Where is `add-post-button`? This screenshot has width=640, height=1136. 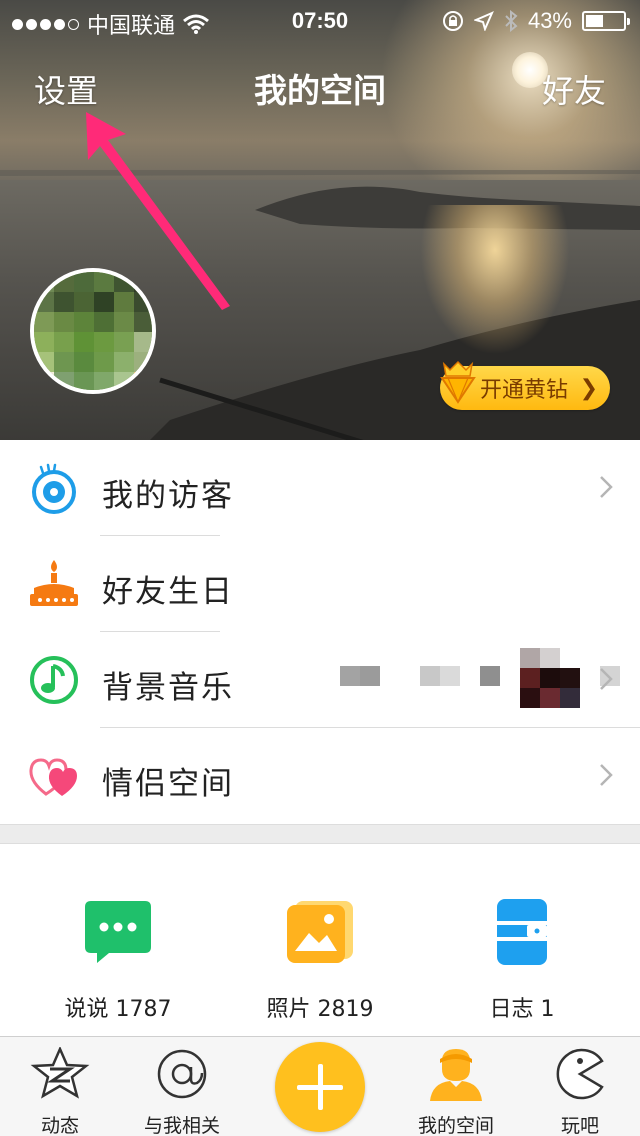
add-post-button is located at coordinates (320, 1087).